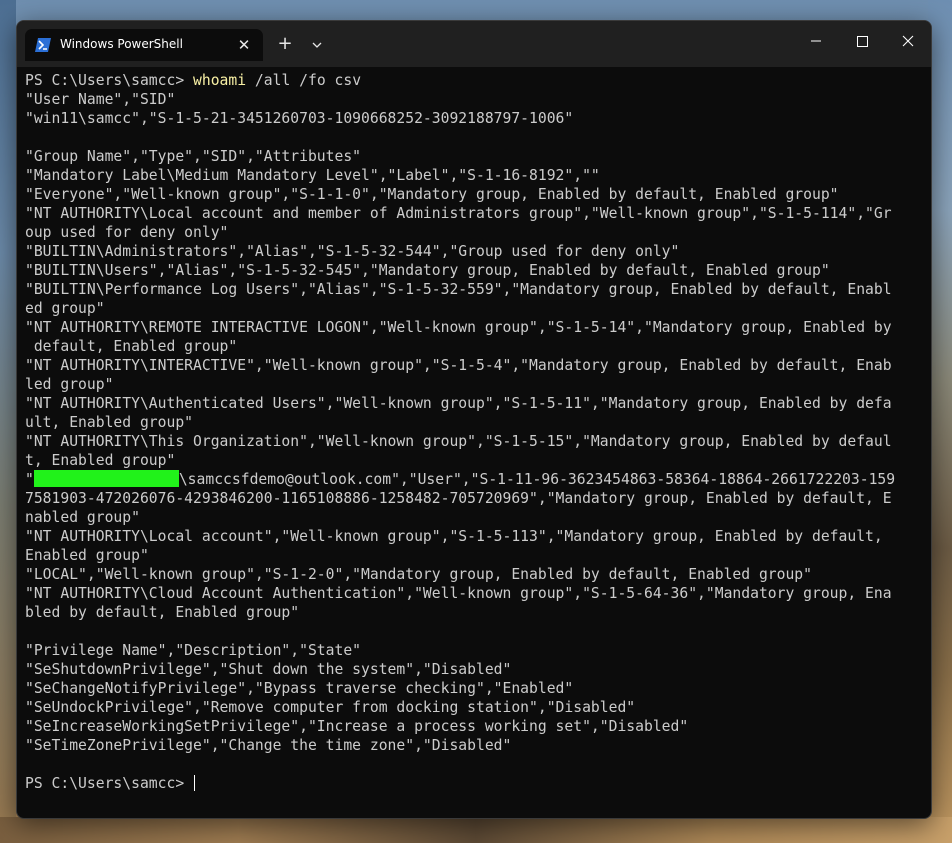  Describe the element at coordinates (106, 478) in the screenshot. I see `redaction-box` at that location.